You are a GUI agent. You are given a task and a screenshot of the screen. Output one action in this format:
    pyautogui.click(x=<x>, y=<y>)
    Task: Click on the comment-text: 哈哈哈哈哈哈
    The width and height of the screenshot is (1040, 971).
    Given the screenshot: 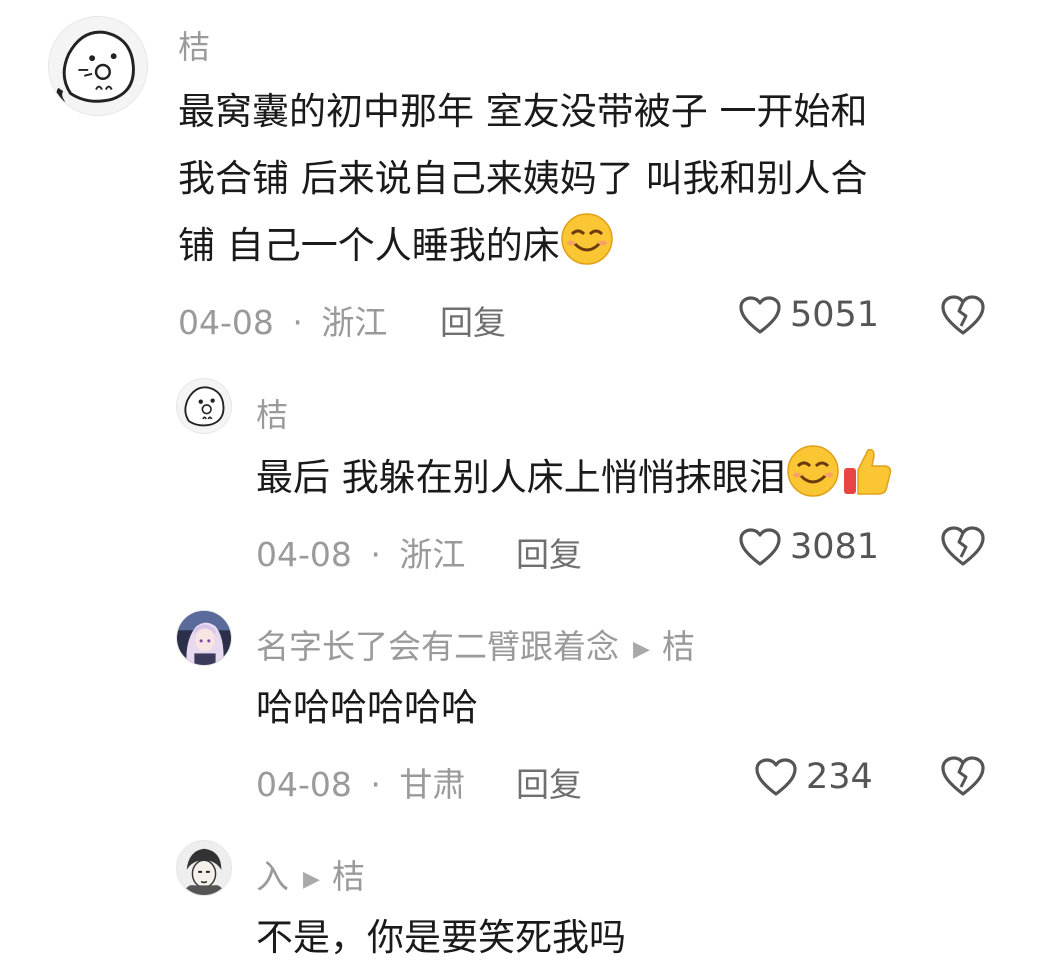 What is the action you would take?
    pyautogui.click(x=367, y=707)
    